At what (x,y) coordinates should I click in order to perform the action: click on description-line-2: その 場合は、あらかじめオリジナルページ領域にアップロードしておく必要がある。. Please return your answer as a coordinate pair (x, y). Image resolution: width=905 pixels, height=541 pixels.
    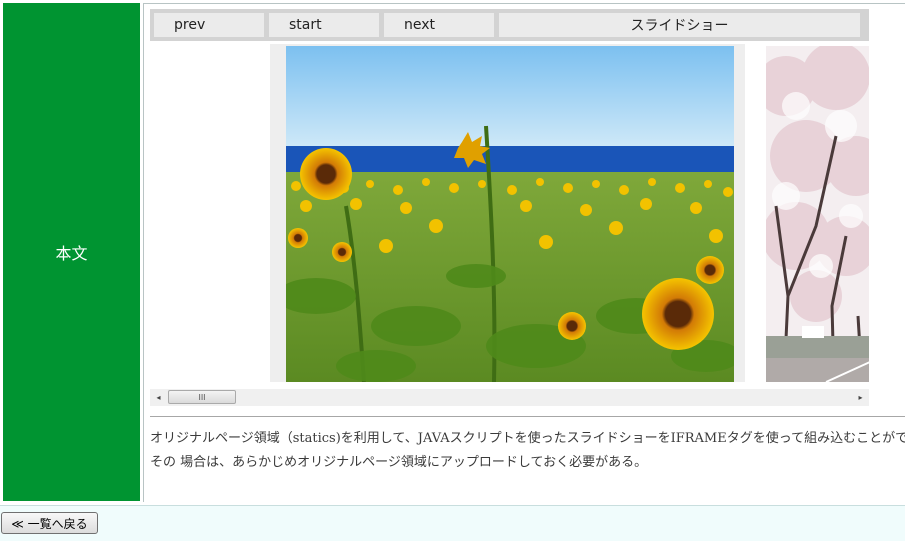
    Looking at the image, I should click on (399, 462).